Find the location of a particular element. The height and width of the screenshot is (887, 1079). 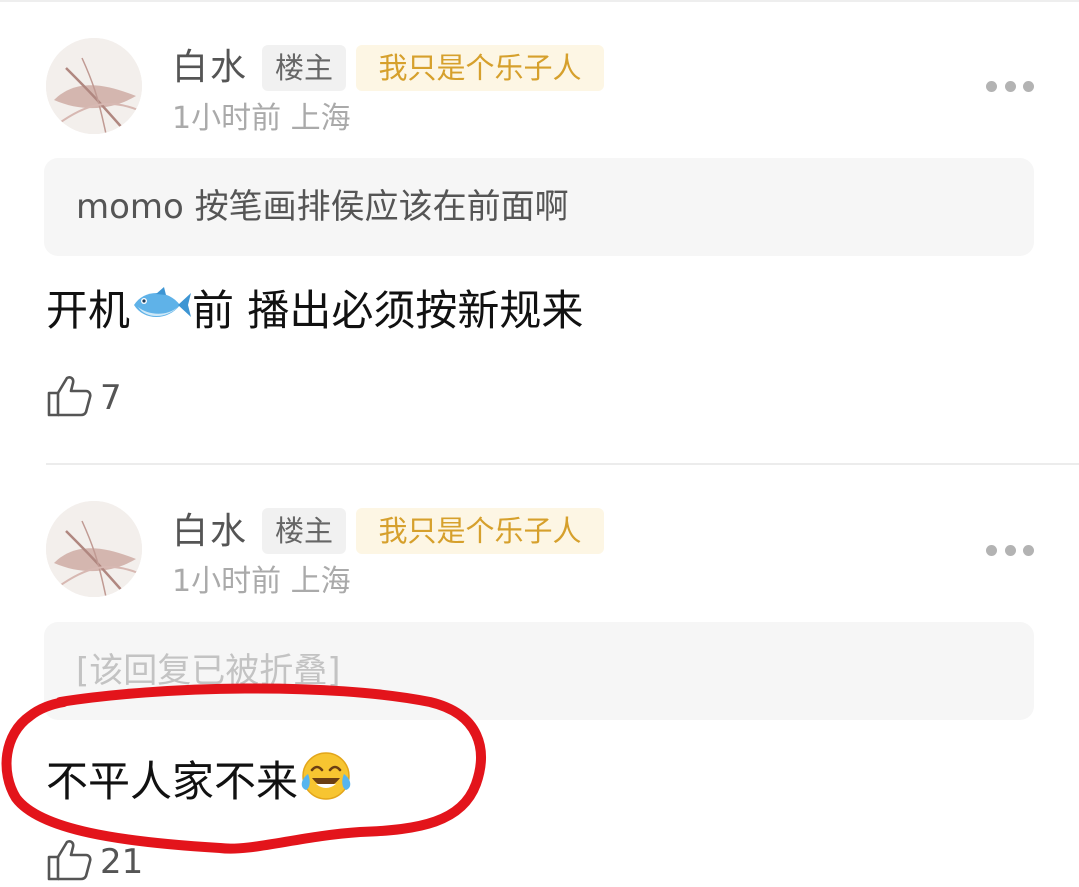

comment-text: 开机 前 播出必须按新规来 is located at coordinates (314, 311).